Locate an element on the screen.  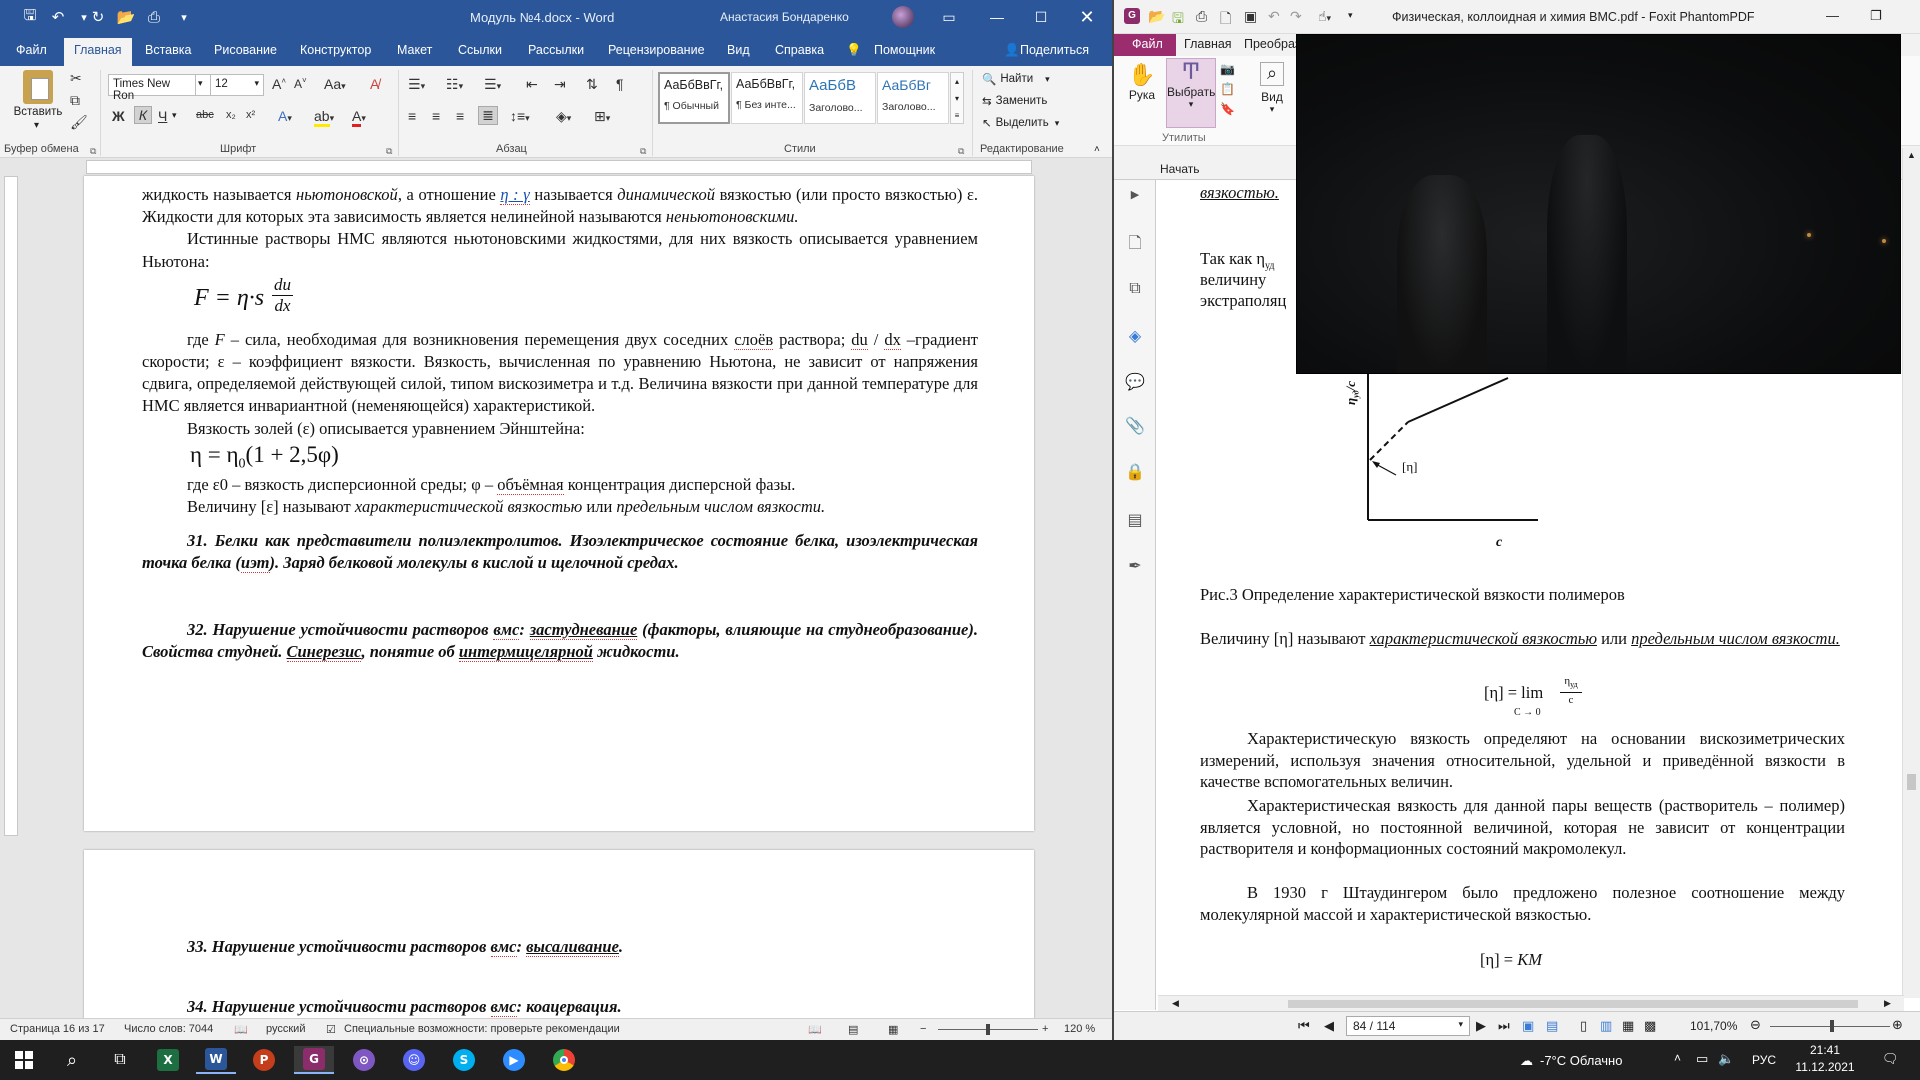
scroll-right-icon: ▶ is located at coordinates (1887, 1003).